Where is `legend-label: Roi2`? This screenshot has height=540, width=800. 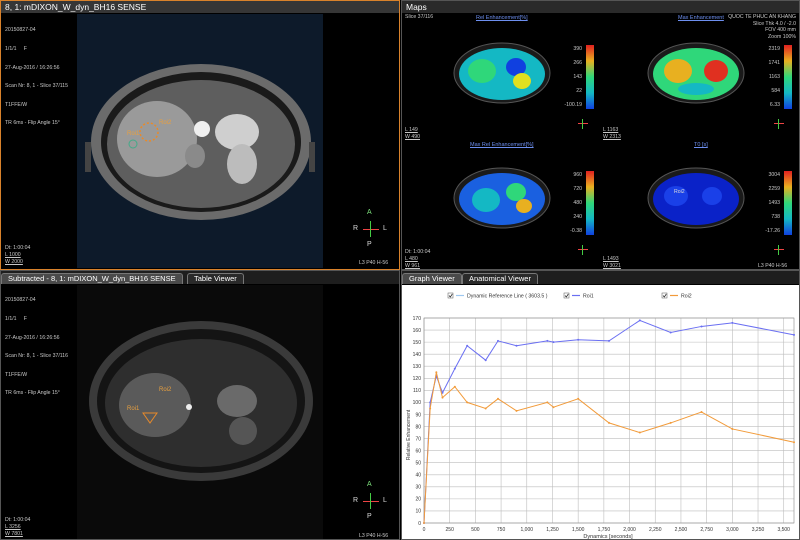
legend-label: Roi2 is located at coordinates (686, 297).